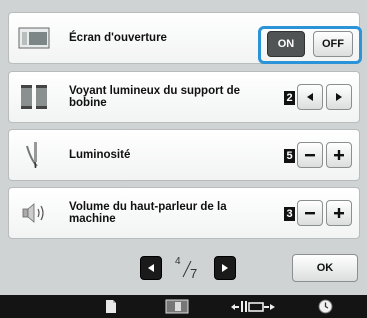 The width and height of the screenshot is (367, 318). I want to click on next-page-button, so click(225, 268).